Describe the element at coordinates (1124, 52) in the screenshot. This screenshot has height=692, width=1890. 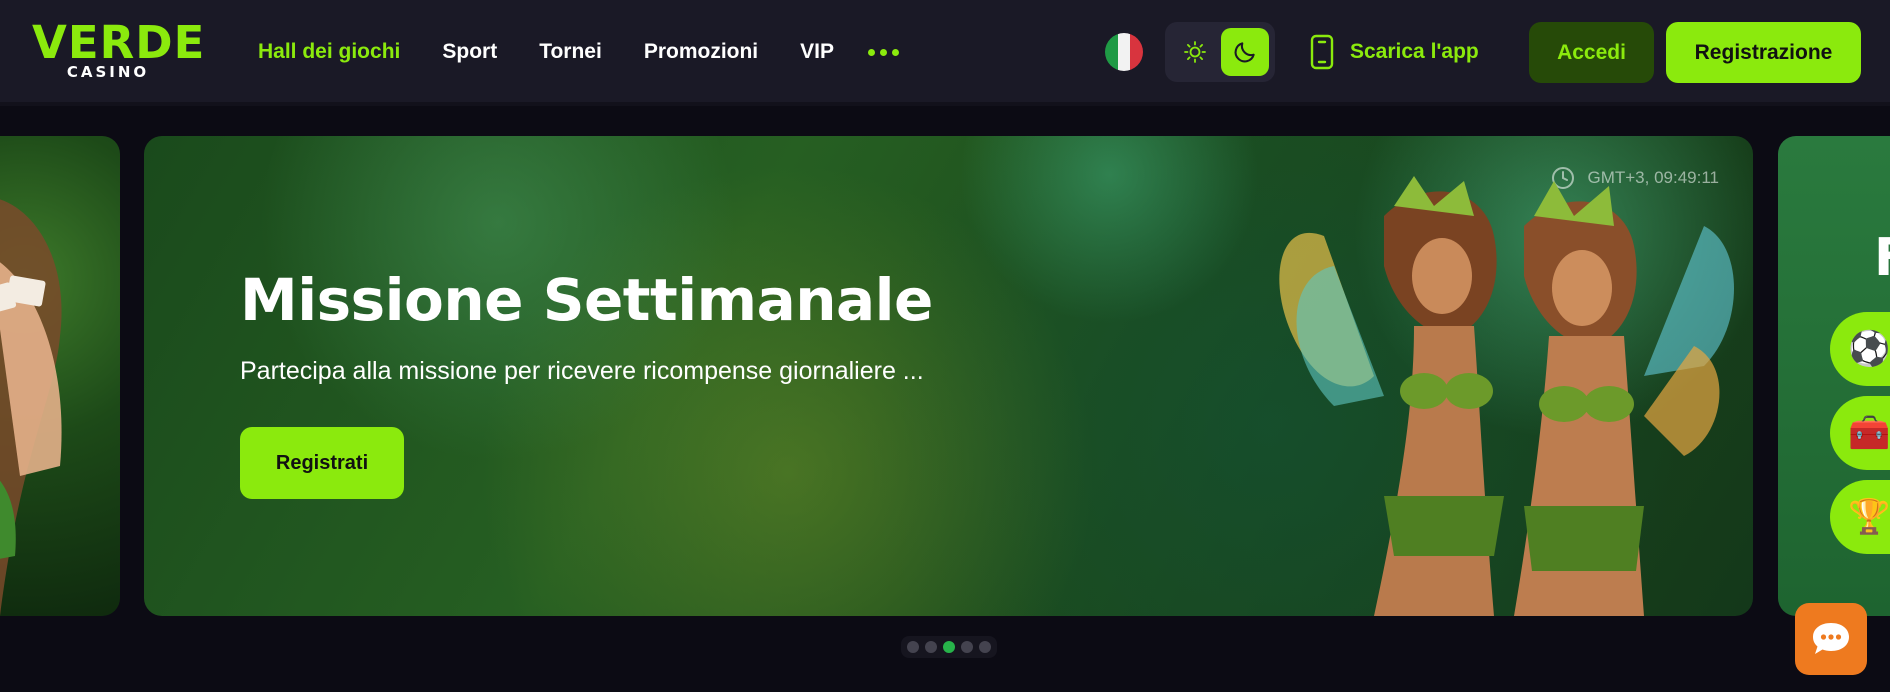
I see `italy-flag-icon` at that location.